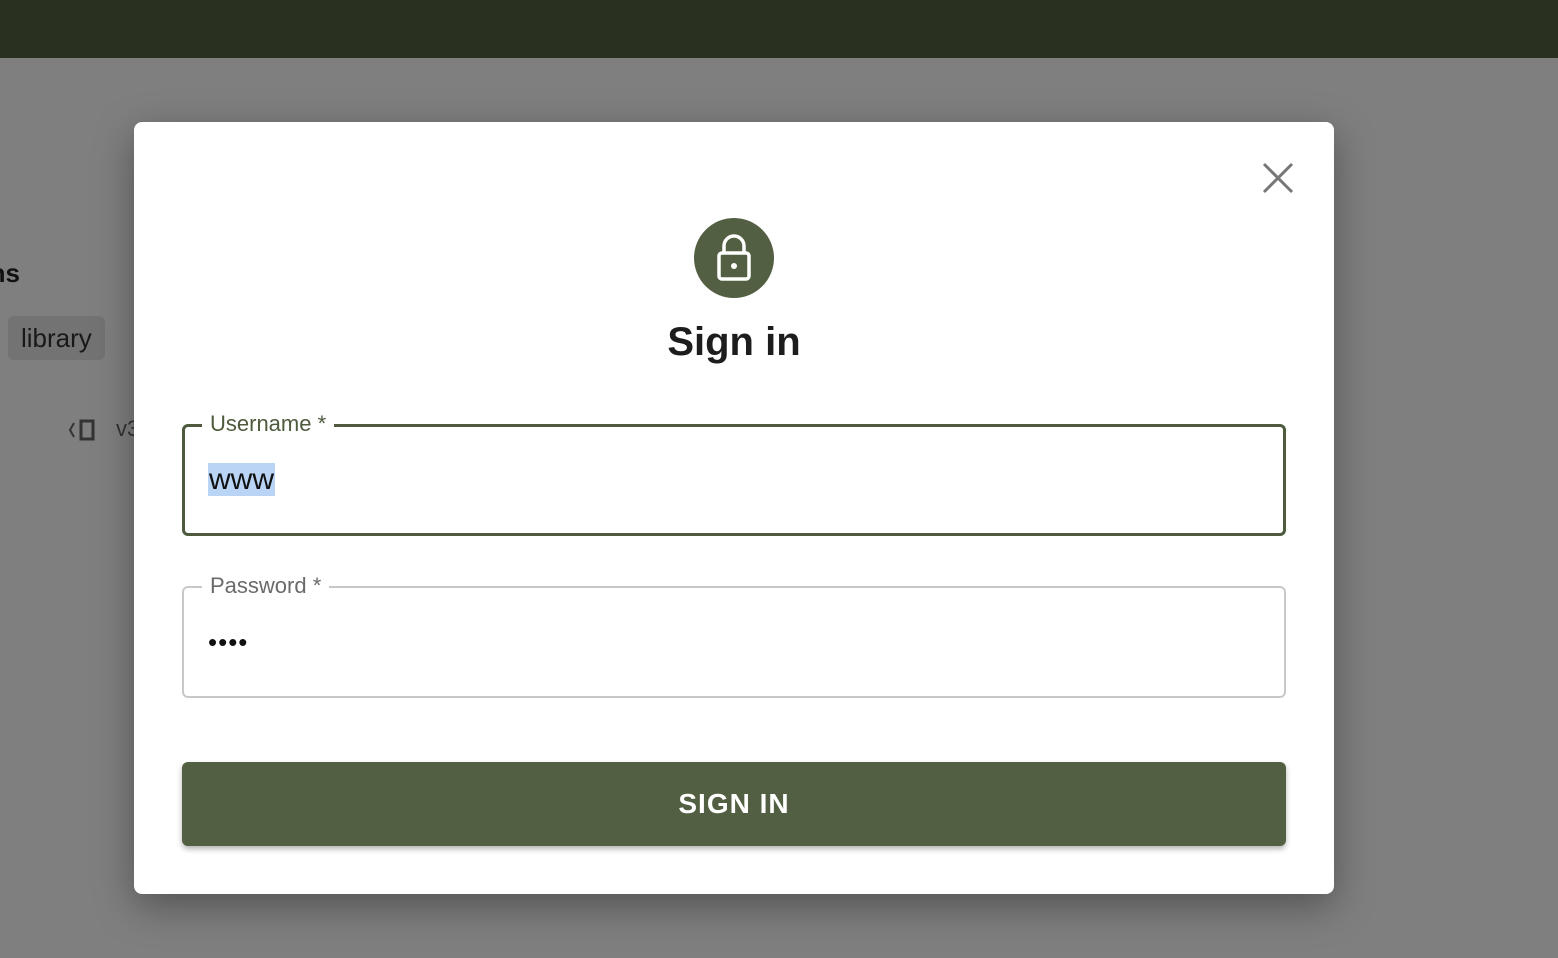 This screenshot has height=958, width=1558. I want to click on username-field: Username * www, so click(734, 473).